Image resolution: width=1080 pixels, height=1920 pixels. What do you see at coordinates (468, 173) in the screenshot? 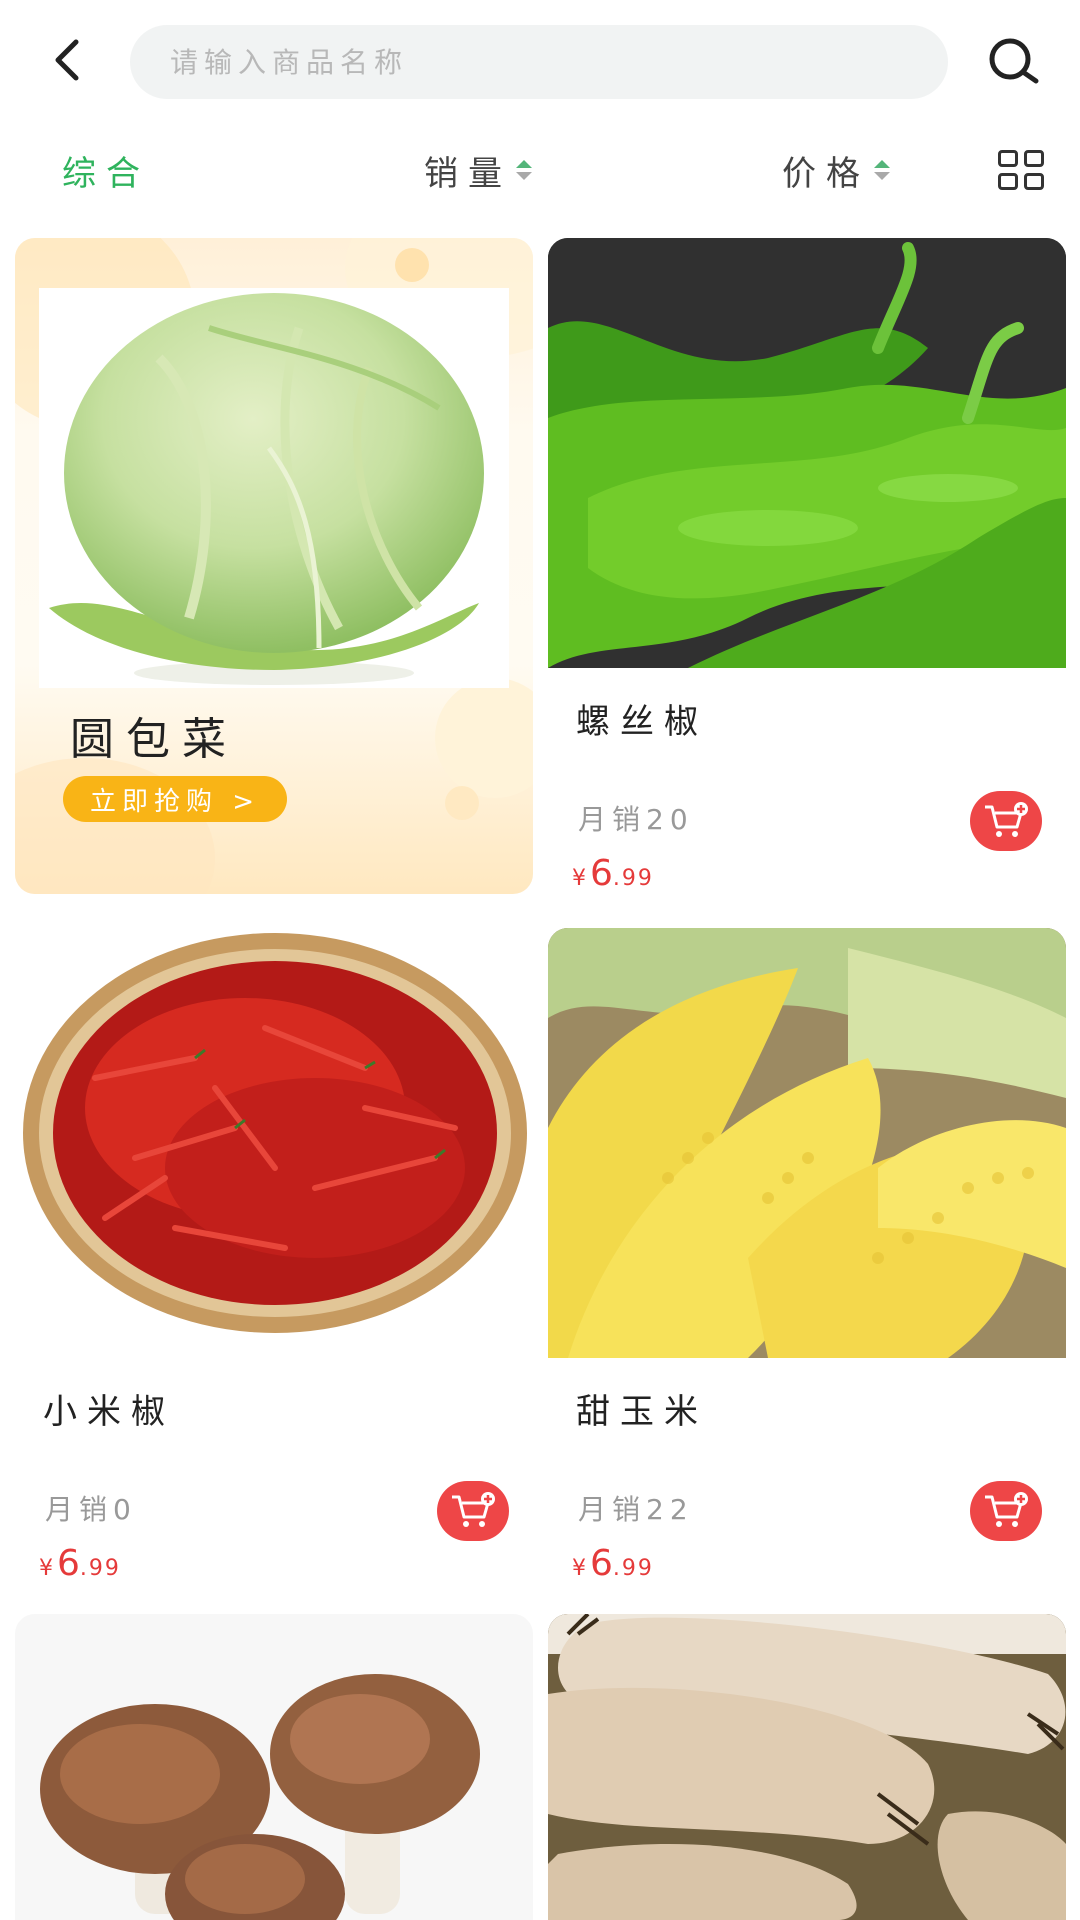
I see `filter-sales-label: 销量` at bounding box center [468, 173].